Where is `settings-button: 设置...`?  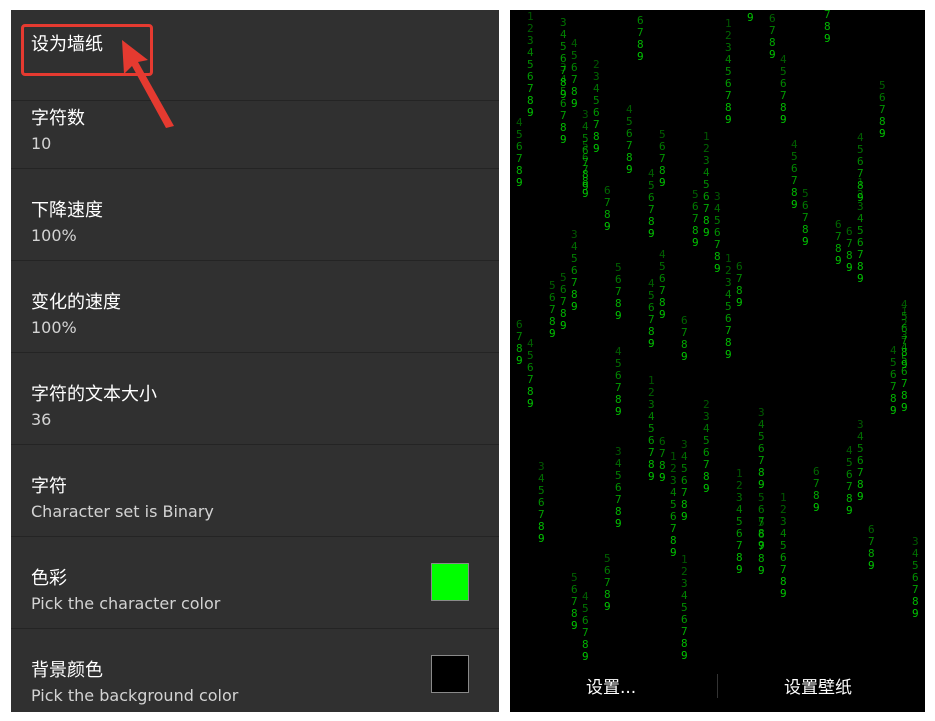
settings-button: 设置... is located at coordinates (611, 688).